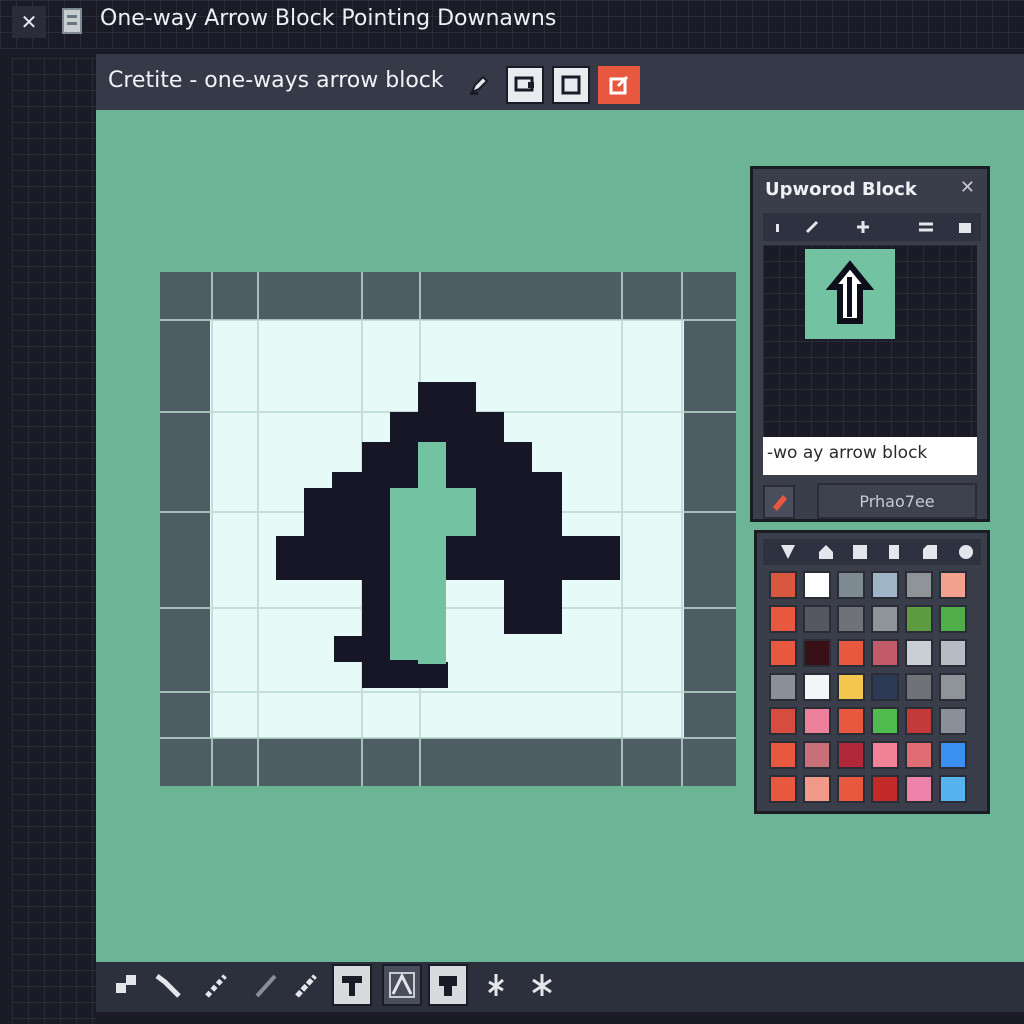  I want to click on select-tool, so click(402, 985).